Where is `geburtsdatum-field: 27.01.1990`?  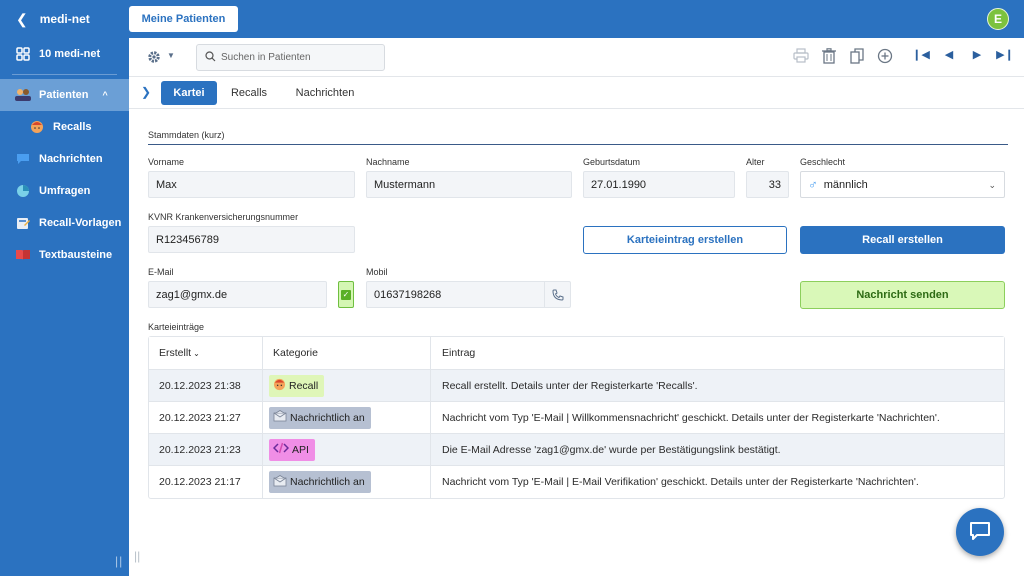
geburtsdatum-field: 27.01.1990 is located at coordinates (659, 184).